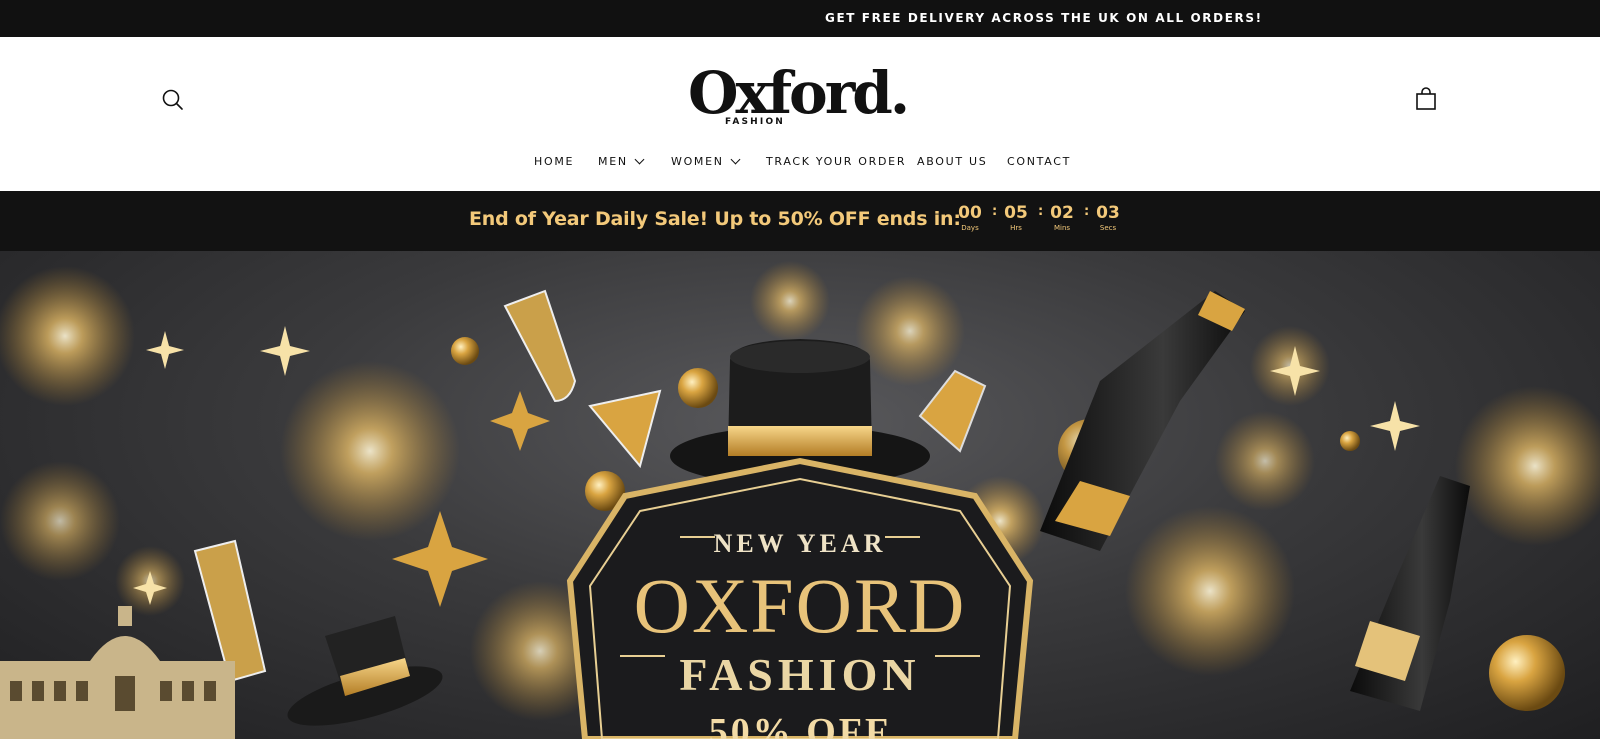 This screenshot has height=739, width=1600. I want to click on shopping-bag-icon, so click(1426, 99).